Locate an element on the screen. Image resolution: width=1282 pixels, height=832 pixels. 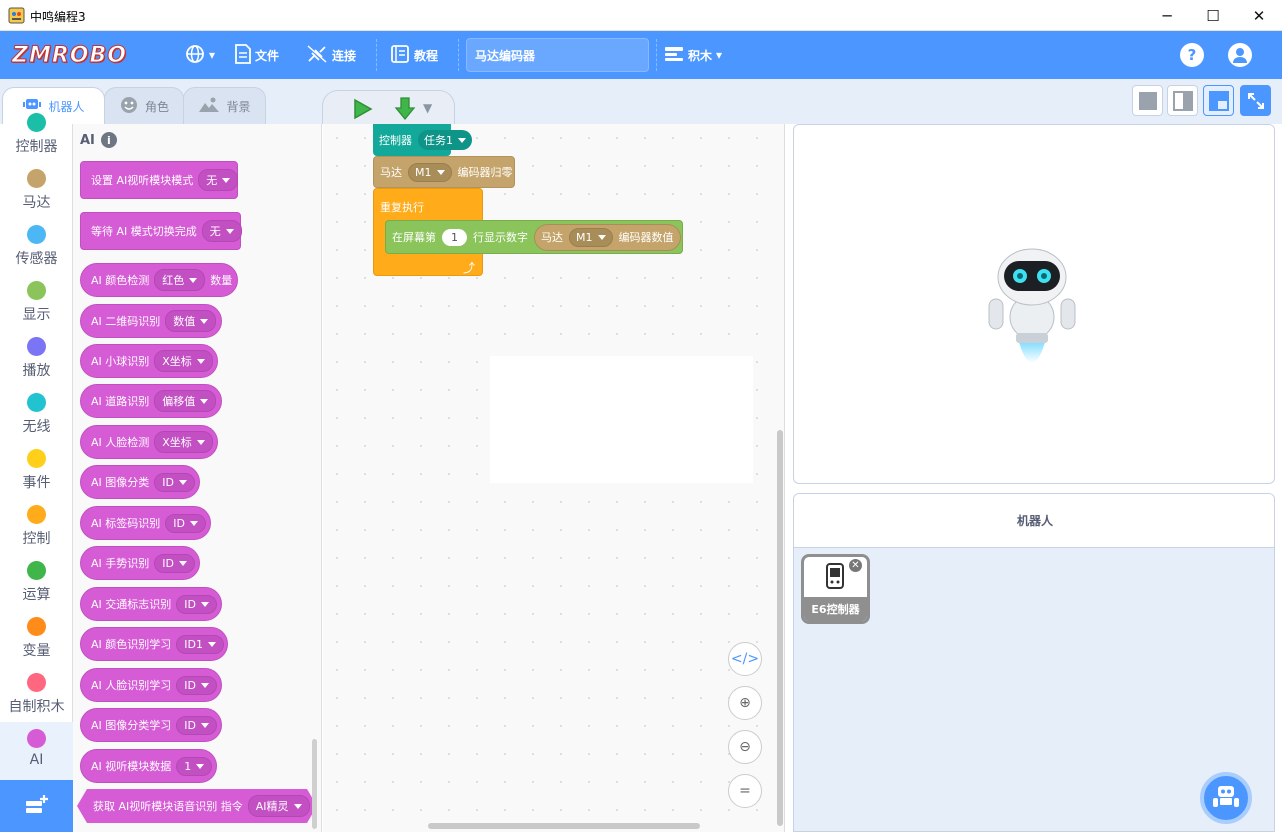
controller-device-icon is located at coordinates (835, 577).